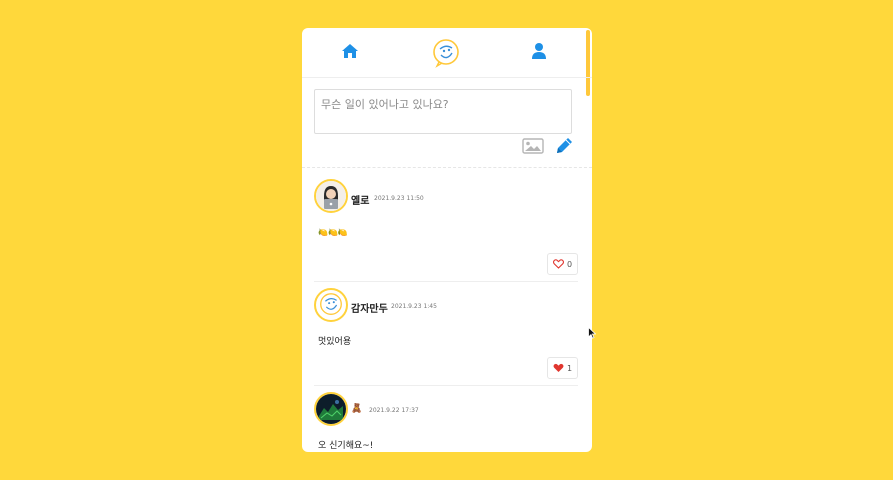 Image resolution: width=893 pixels, height=480 pixels. What do you see at coordinates (446, 334) in the screenshot?
I see `post-item: 감자만두 2021.9.23 1:45 멋있어용 1` at bounding box center [446, 334].